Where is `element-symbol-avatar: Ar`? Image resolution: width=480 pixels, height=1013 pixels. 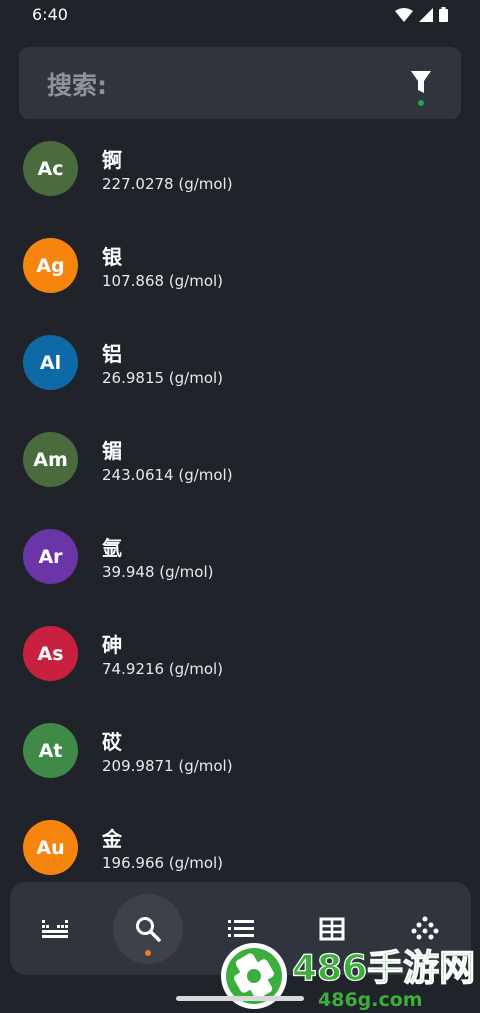 element-symbol-avatar: Ar is located at coordinates (50, 556).